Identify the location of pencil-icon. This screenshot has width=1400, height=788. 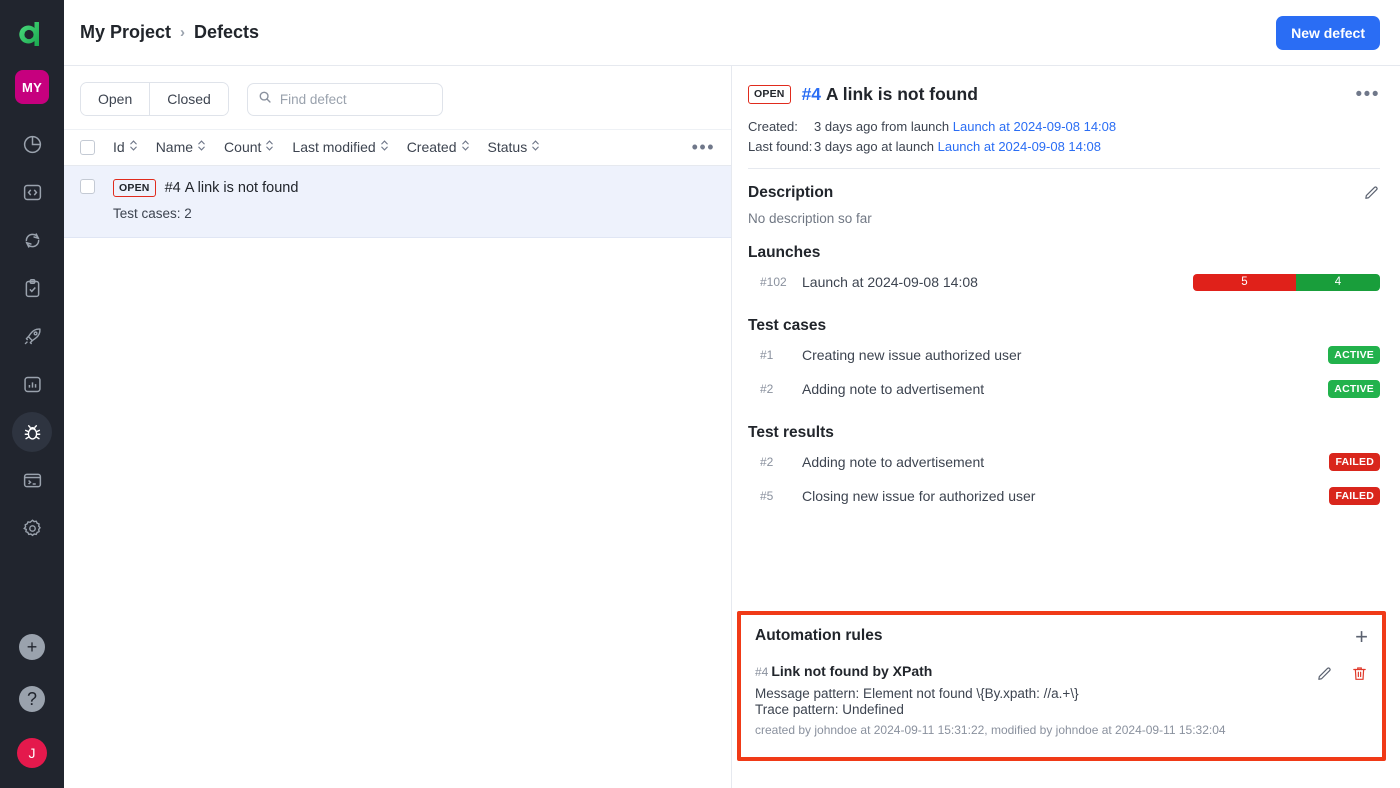
(1324, 676).